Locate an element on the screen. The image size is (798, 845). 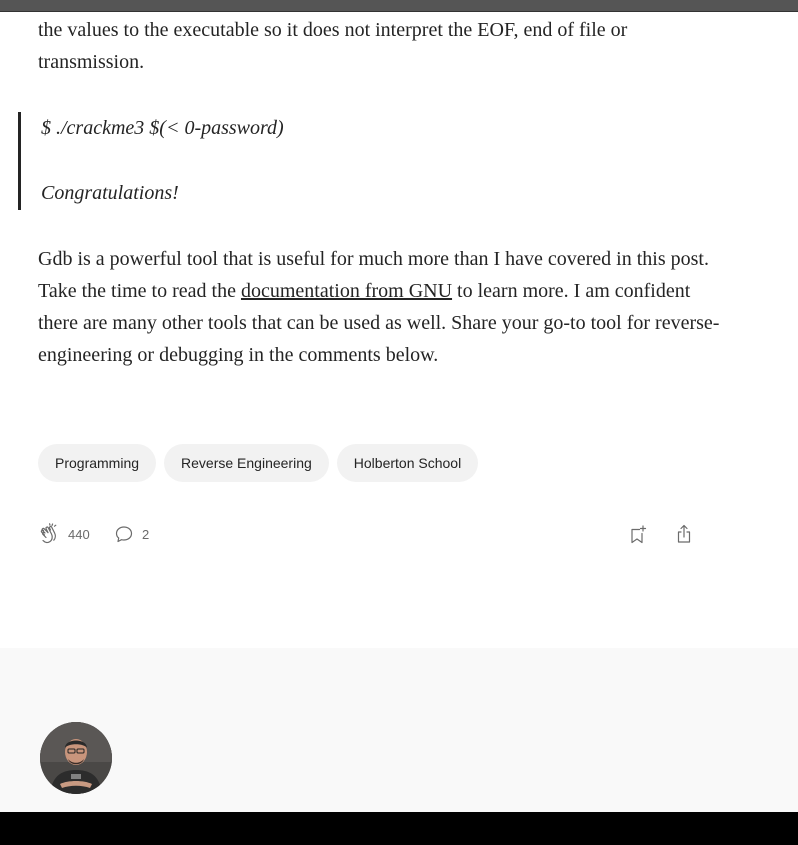
bookmark-button is located at coordinates (637, 534).